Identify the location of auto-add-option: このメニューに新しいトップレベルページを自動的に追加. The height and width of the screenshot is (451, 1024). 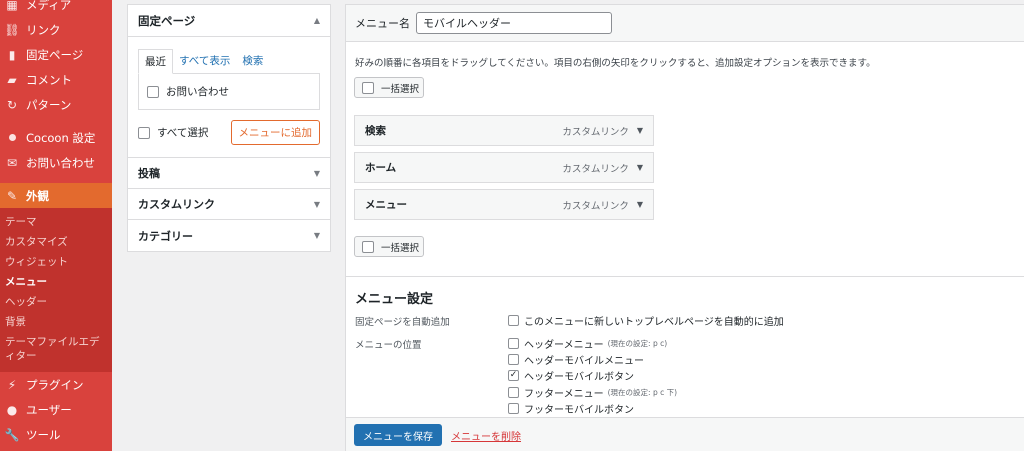
(646, 320).